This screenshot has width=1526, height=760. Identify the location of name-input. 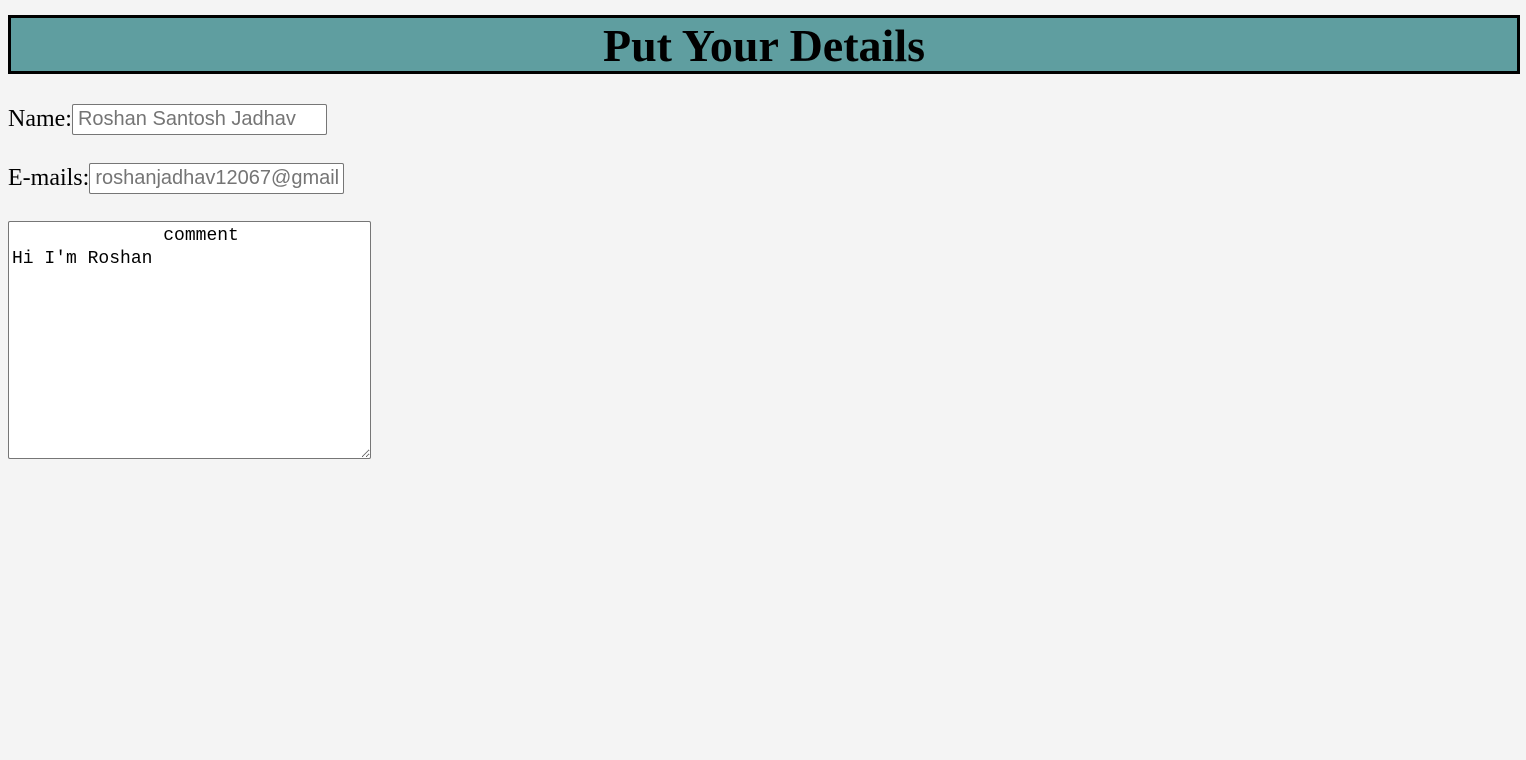
(199, 119).